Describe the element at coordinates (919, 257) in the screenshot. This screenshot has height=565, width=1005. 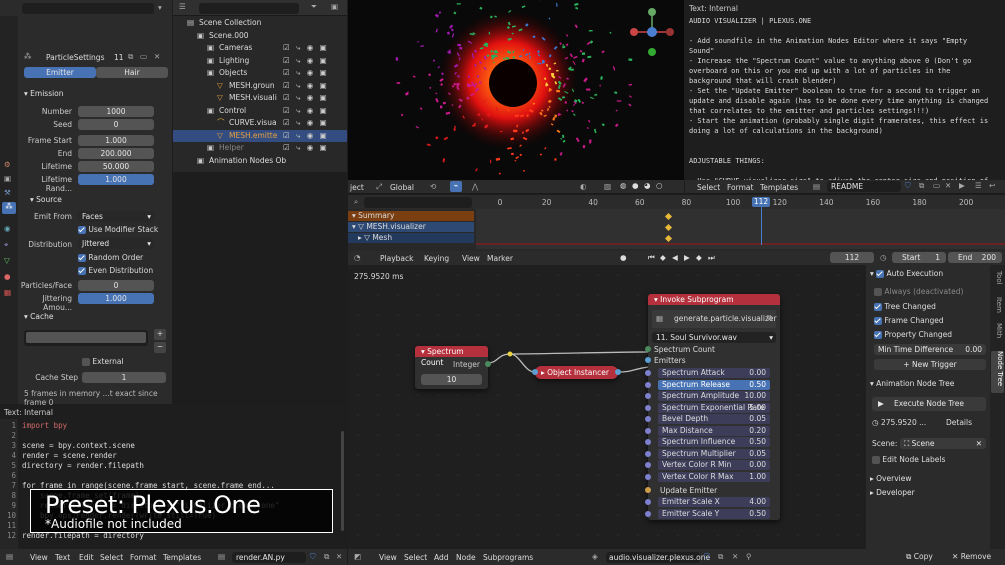
I see `start-frame-field: Start 1` at that location.